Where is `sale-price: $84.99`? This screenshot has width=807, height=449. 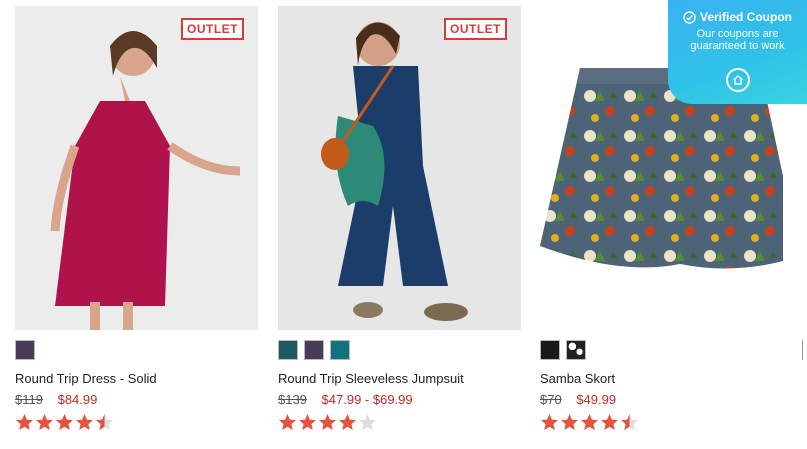
sale-price: $84.99 is located at coordinates (77, 399).